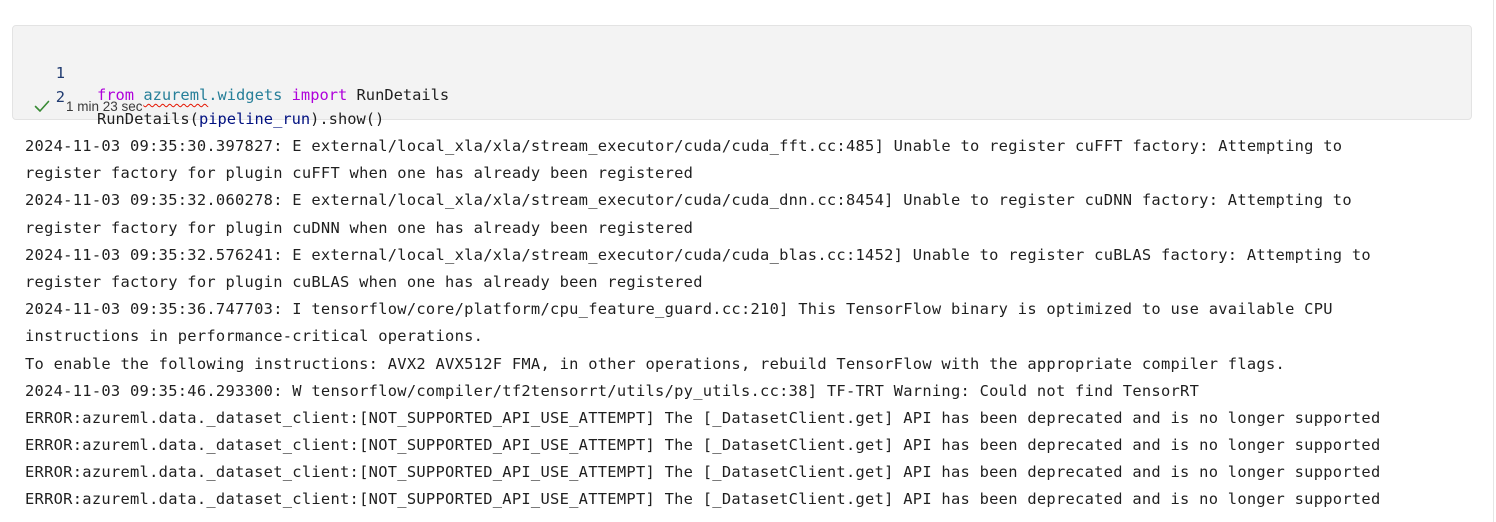  What do you see at coordinates (254, 119) in the screenshot?
I see `variable-token: pipeline_run` at bounding box center [254, 119].